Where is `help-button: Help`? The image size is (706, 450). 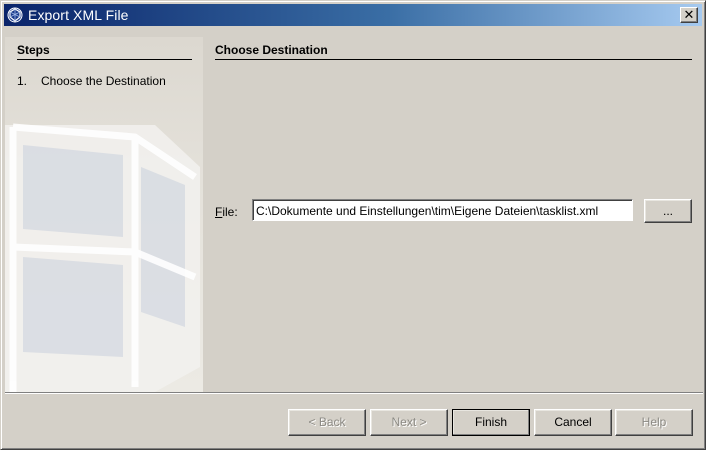 help-button: Help is located at coordinates (654, 422).